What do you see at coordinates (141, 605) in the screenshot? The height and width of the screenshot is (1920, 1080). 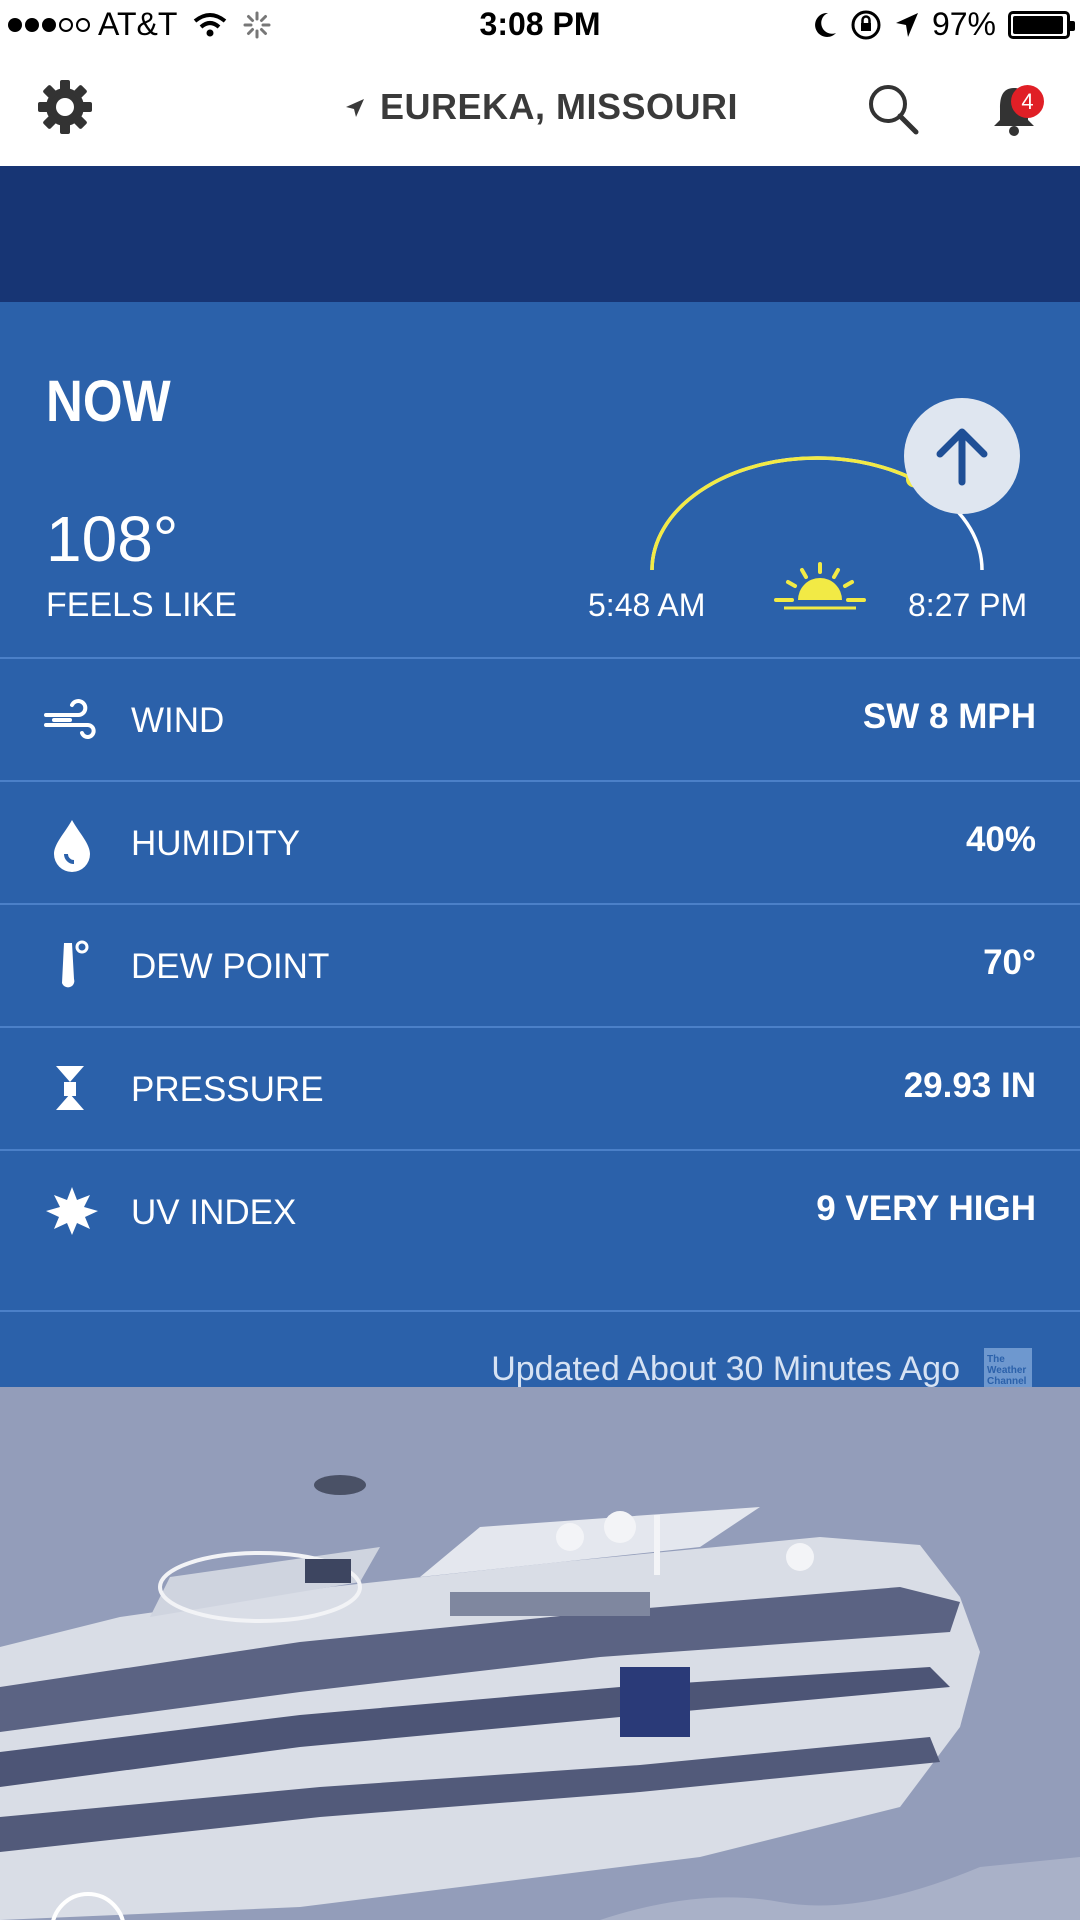 I see `feels-like-label: FEELS LIKE` at bounding box center [141, 605].